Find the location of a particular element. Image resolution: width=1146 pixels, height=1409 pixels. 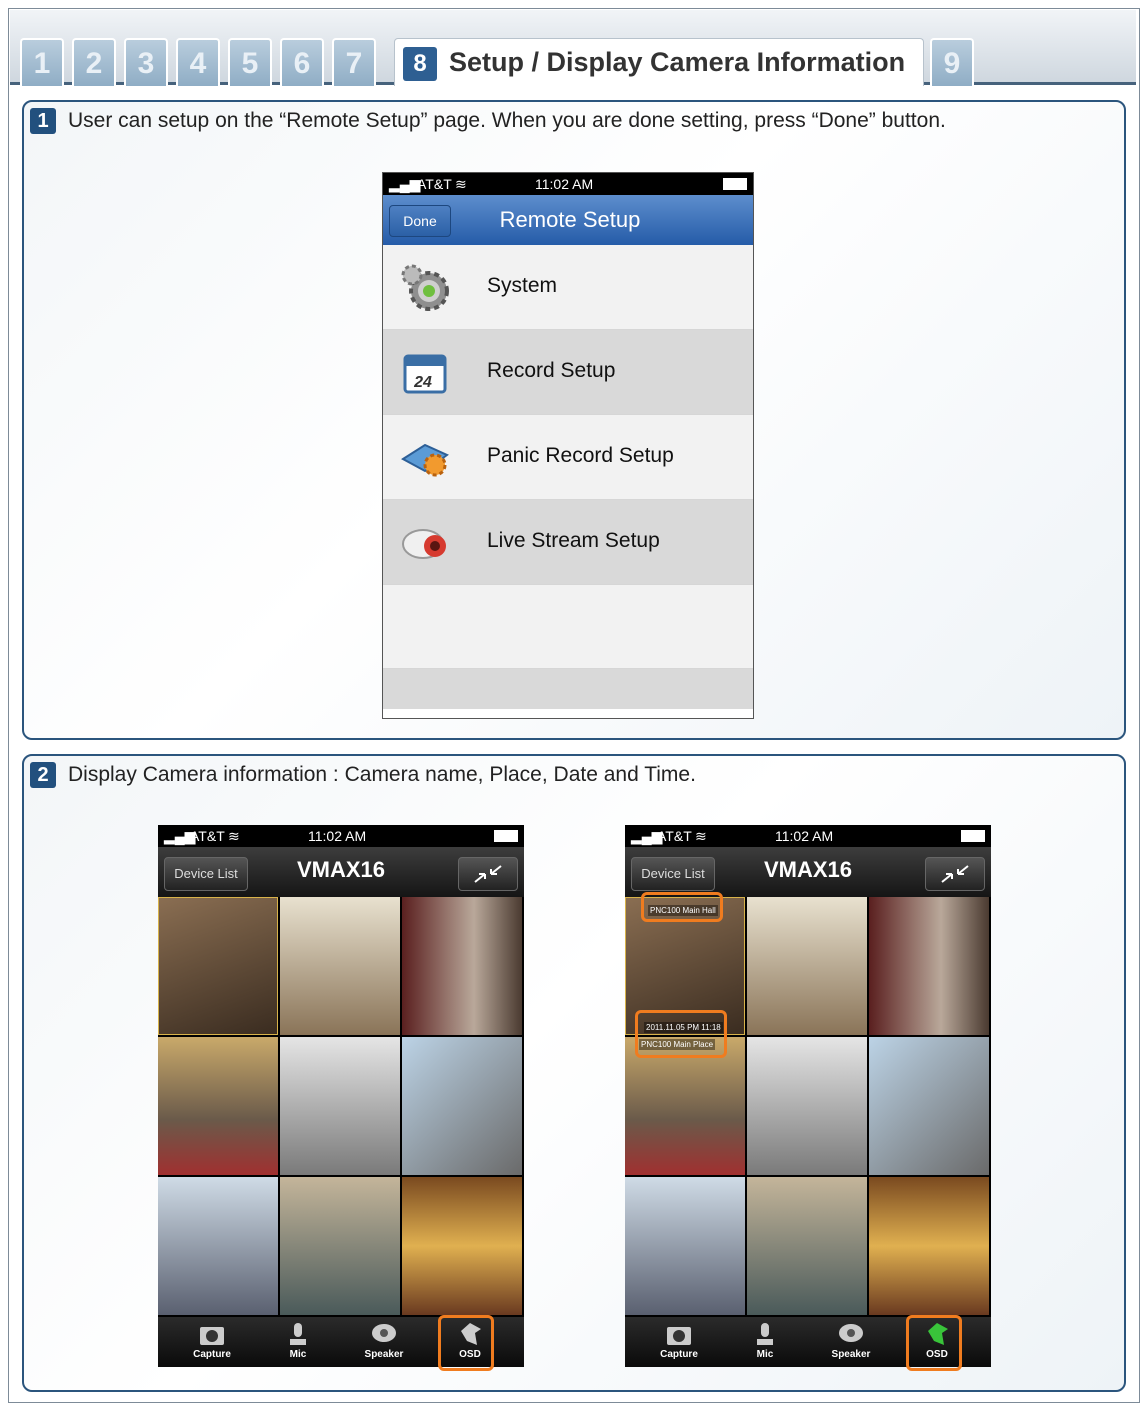

tab-step-3: 3 is located at coordinates (146, 62).